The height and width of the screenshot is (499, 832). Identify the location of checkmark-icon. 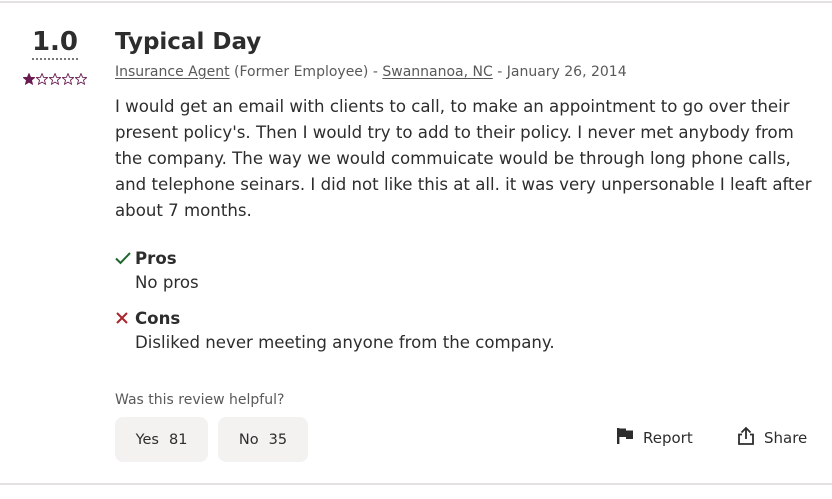
(125, 258).